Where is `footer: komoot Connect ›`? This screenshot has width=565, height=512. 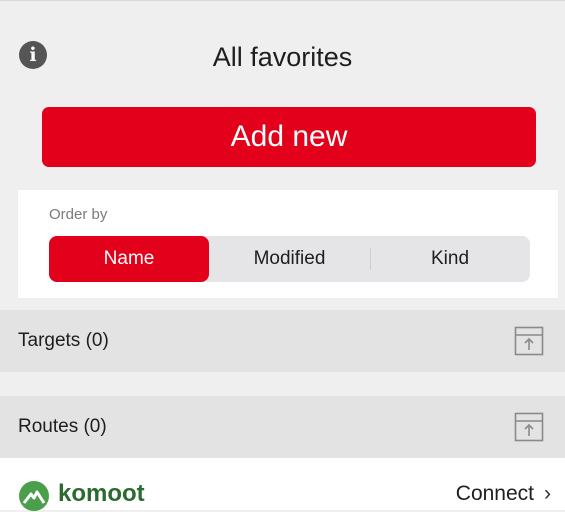 footer: komoot Connect › is located at coordinates (282, 485).